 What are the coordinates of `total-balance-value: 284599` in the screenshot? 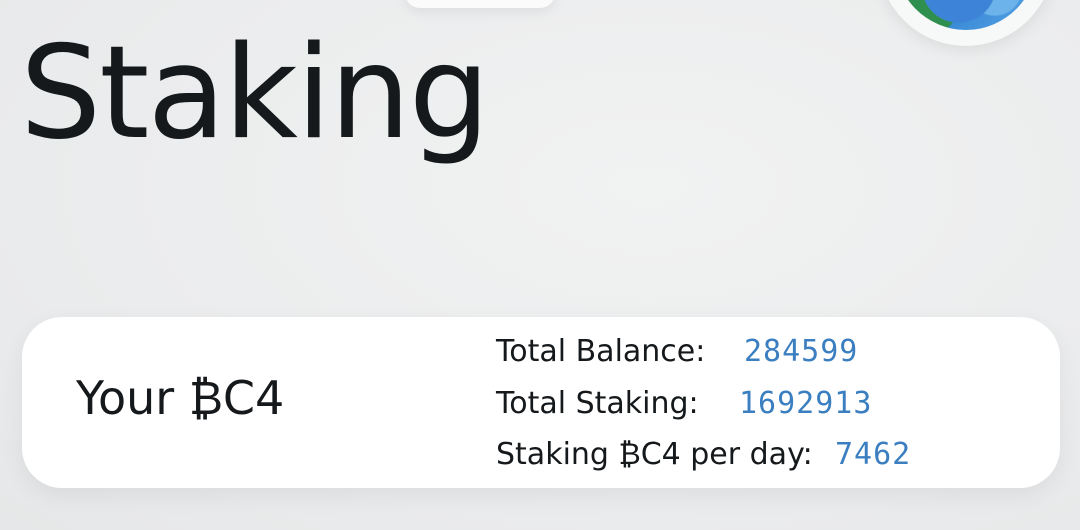 It's located at (801, 351).